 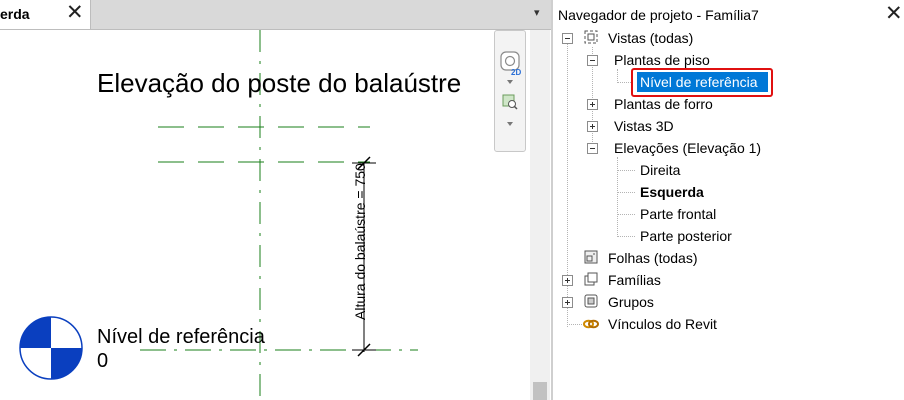 I want to click on groups-icon, so click(x=591, y=301).